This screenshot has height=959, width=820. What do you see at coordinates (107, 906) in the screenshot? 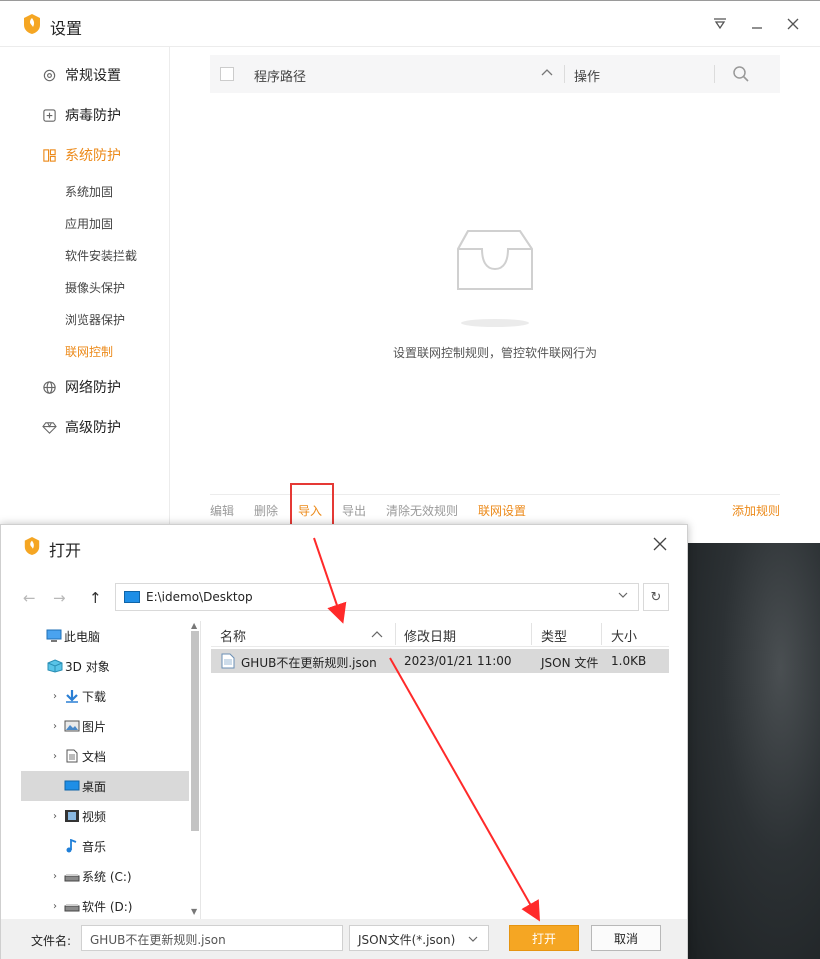
I see `tree-item-label: 软件 (D:)` at bounding box center [107, 906].